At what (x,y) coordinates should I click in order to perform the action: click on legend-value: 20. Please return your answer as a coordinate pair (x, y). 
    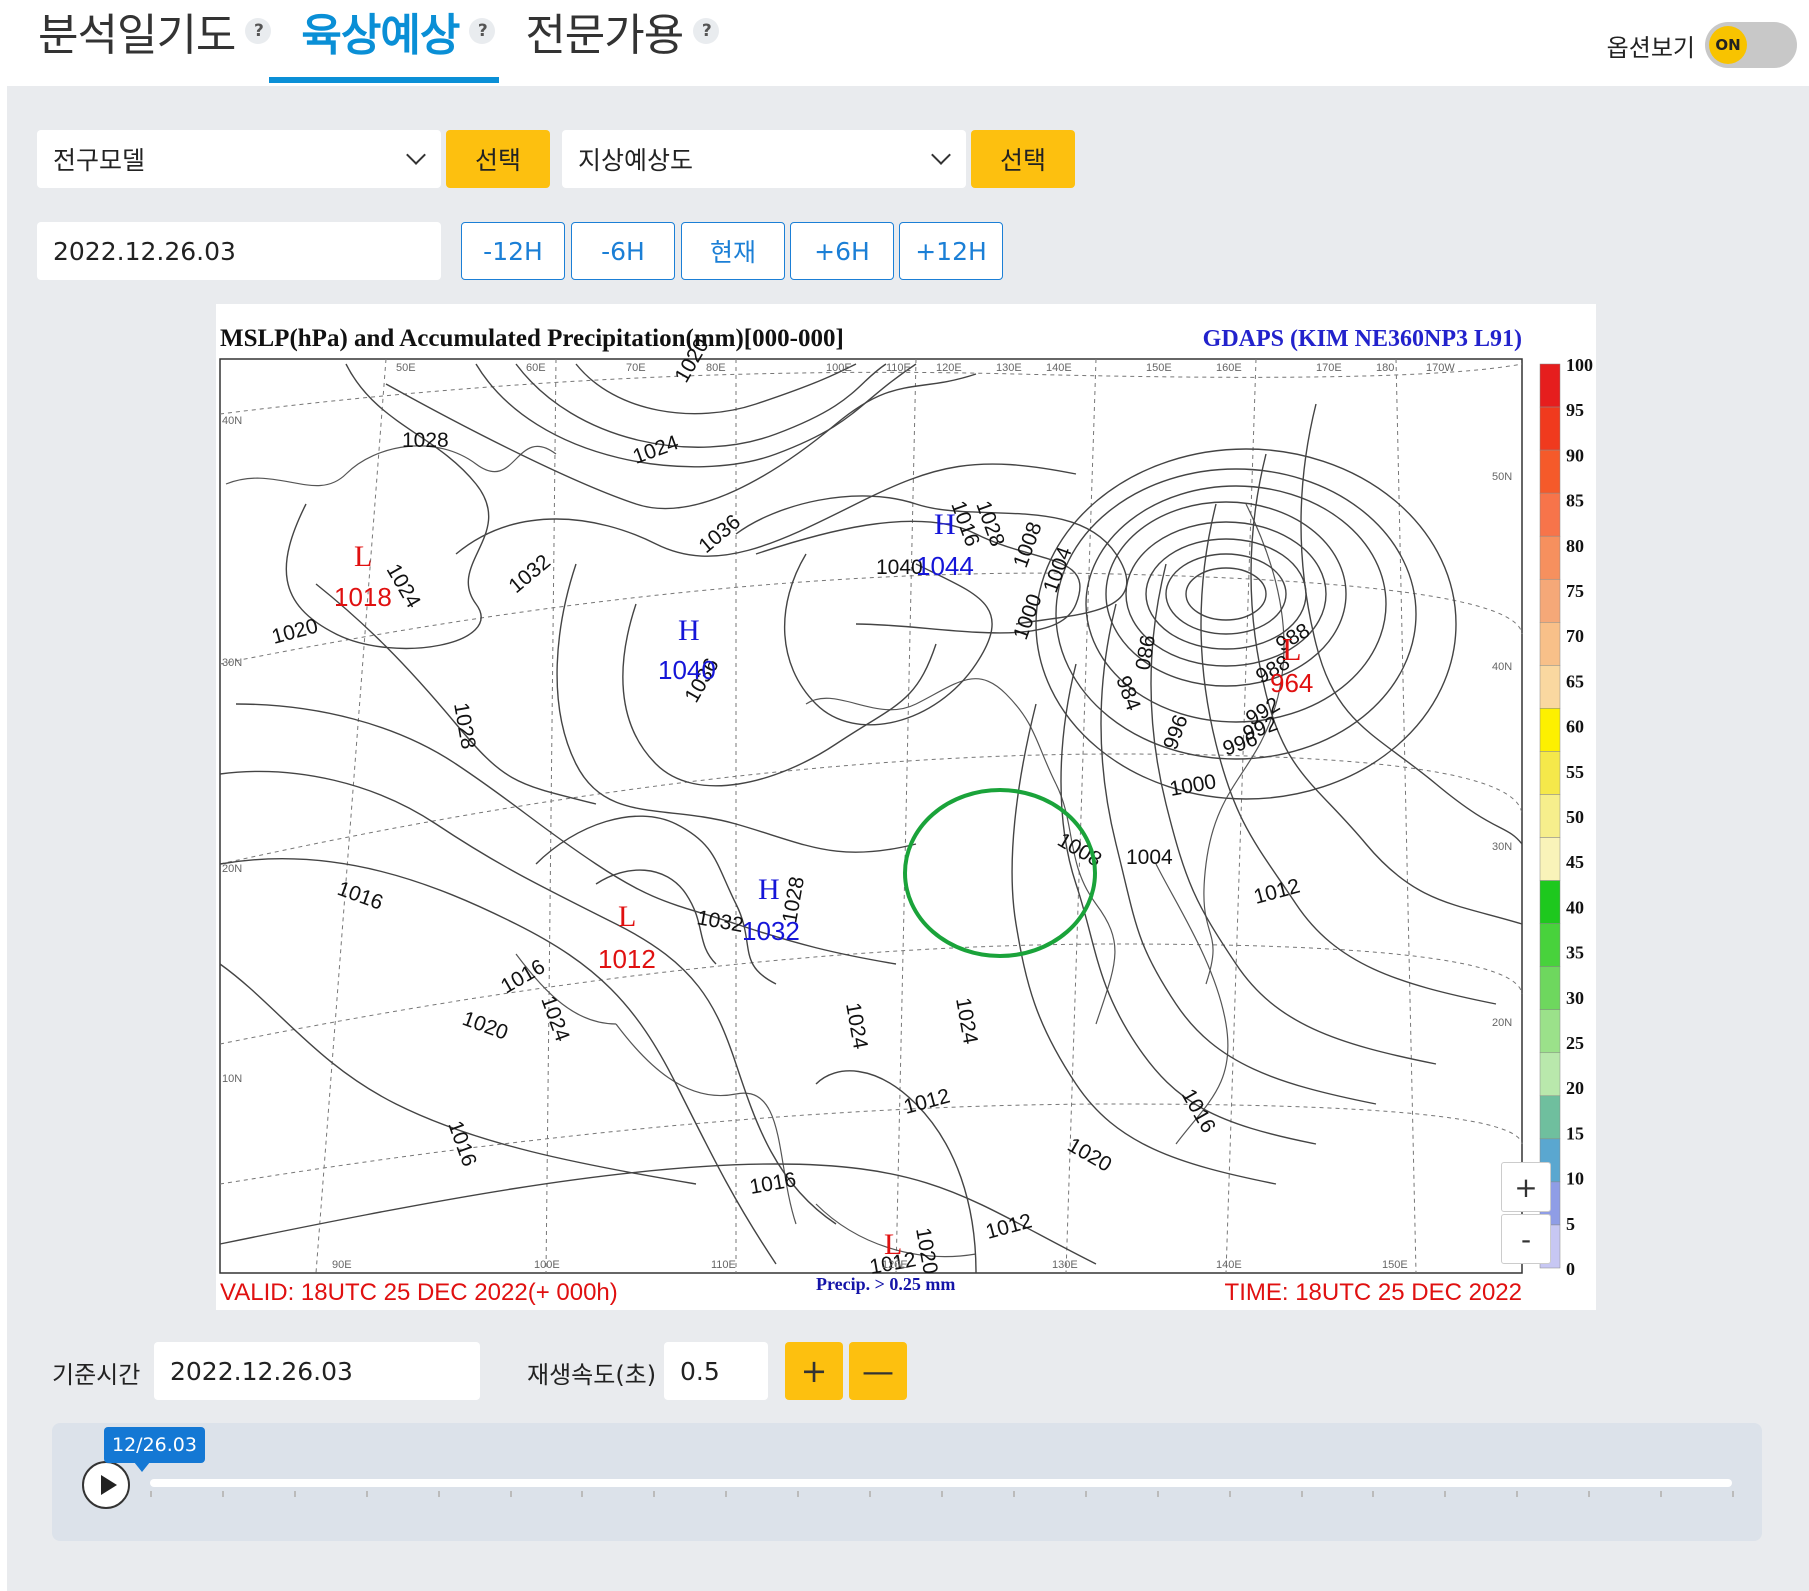
    Looking at the image, I should click on (1575, 1088).